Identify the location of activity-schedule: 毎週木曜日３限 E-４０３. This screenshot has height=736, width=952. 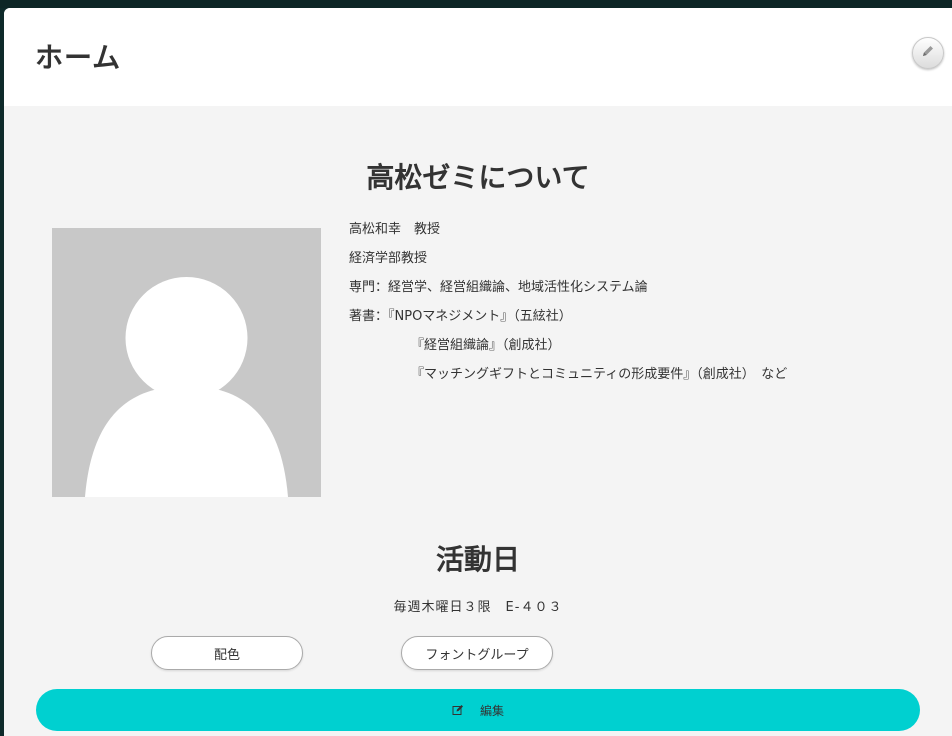
(478, 607).